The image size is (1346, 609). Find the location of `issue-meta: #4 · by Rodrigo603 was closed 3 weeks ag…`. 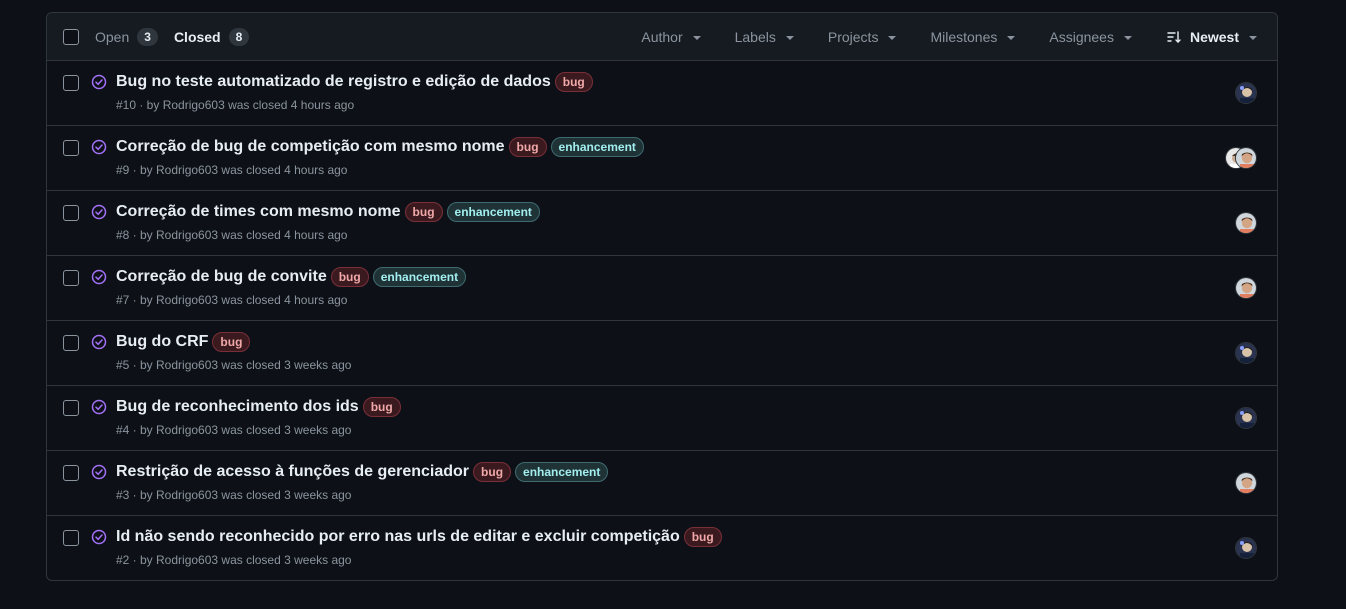

issue-meta: #4 · by Rodrigo603 was closed 3 weeks ag… is located at coordinates (234, 430).